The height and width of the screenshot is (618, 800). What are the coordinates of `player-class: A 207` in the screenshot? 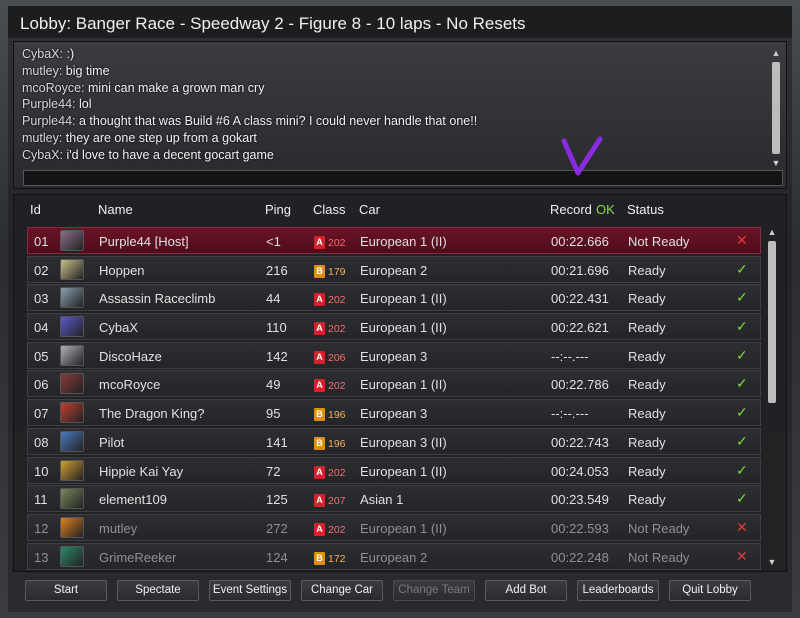 It's located at (330, 500).